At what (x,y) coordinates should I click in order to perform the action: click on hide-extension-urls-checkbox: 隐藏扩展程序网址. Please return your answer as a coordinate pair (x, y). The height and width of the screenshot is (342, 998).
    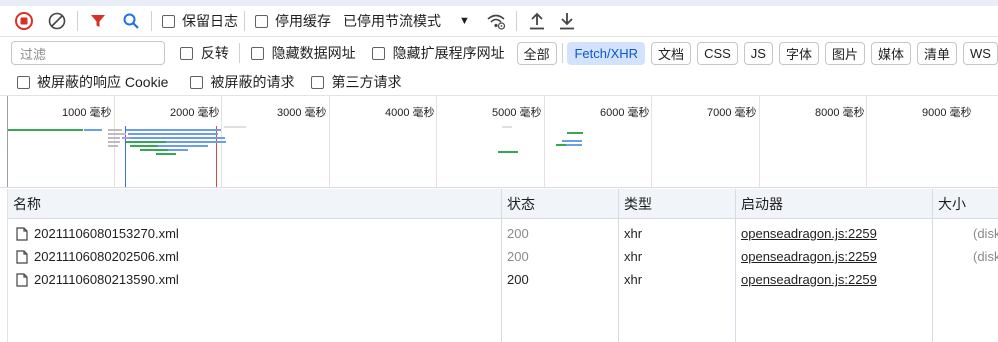
    Looking at the image, I should click on (438, 53).